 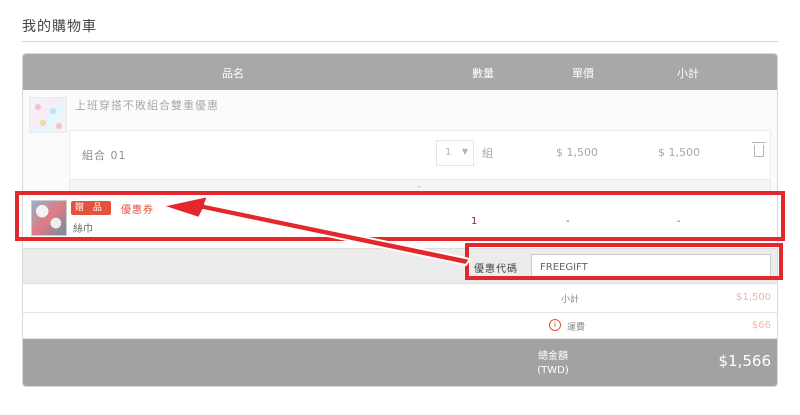 What do you see at coordinates (679, 152) in the screenshot?
I see `combo-subtotal: $ 1,500` at bounding box center [679, 152].